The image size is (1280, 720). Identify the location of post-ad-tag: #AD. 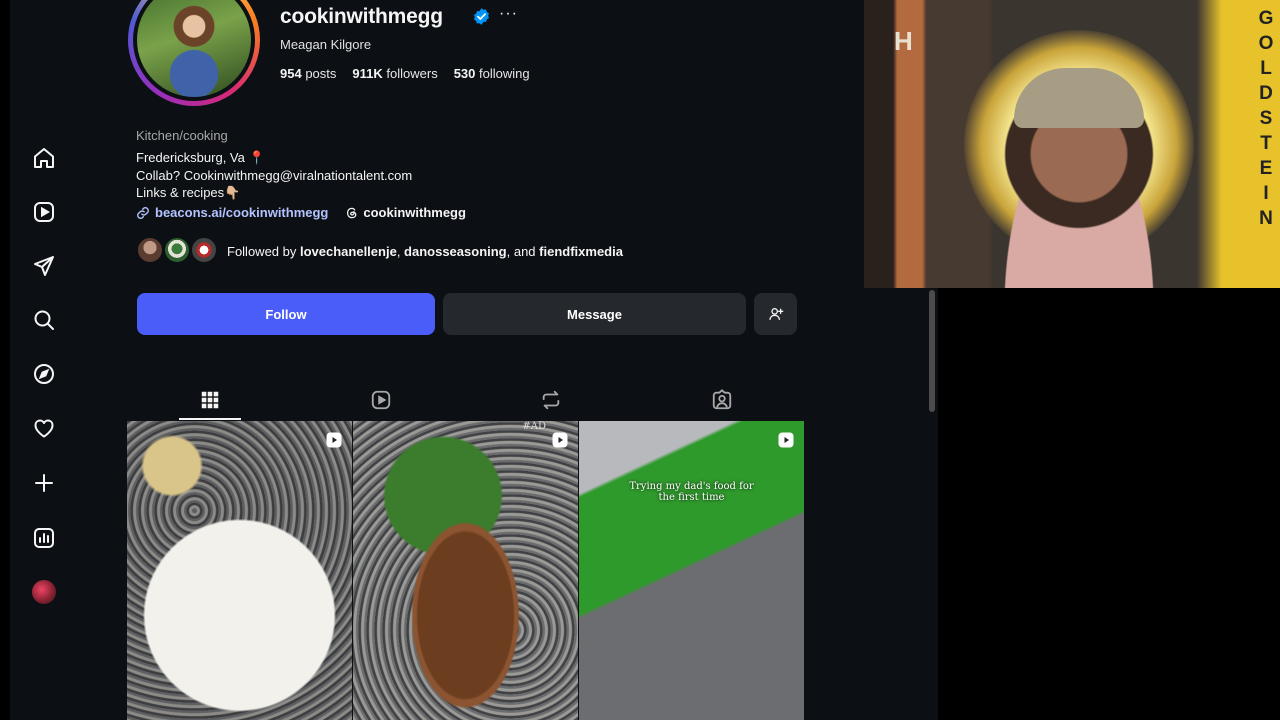
(534, 426).